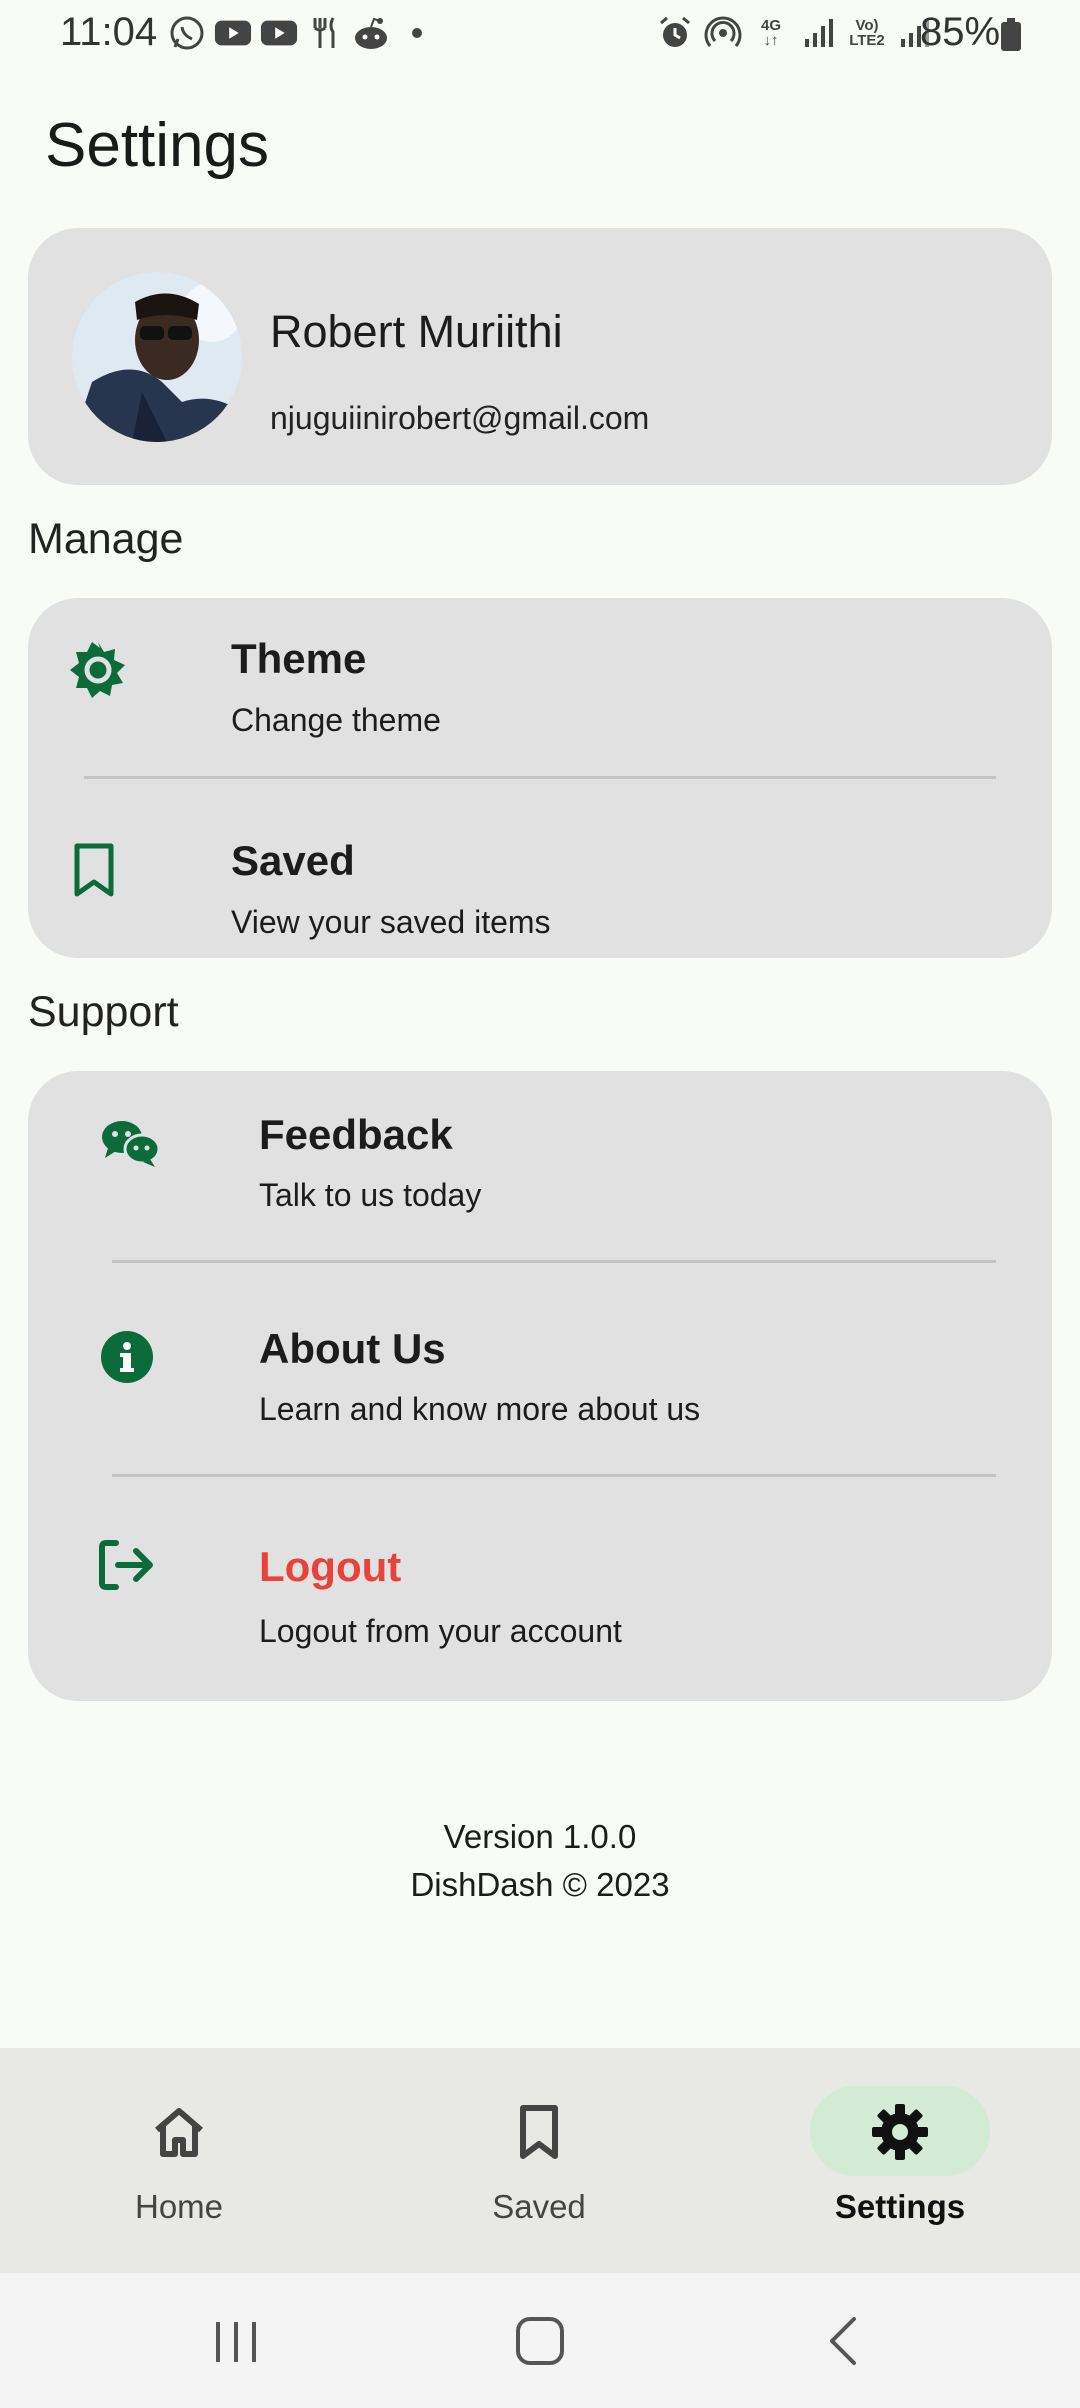 The width and height of the screenshot is (1080, 2408). I want to click on network-type-icon: 4G ↓↑, so click(770, 33).